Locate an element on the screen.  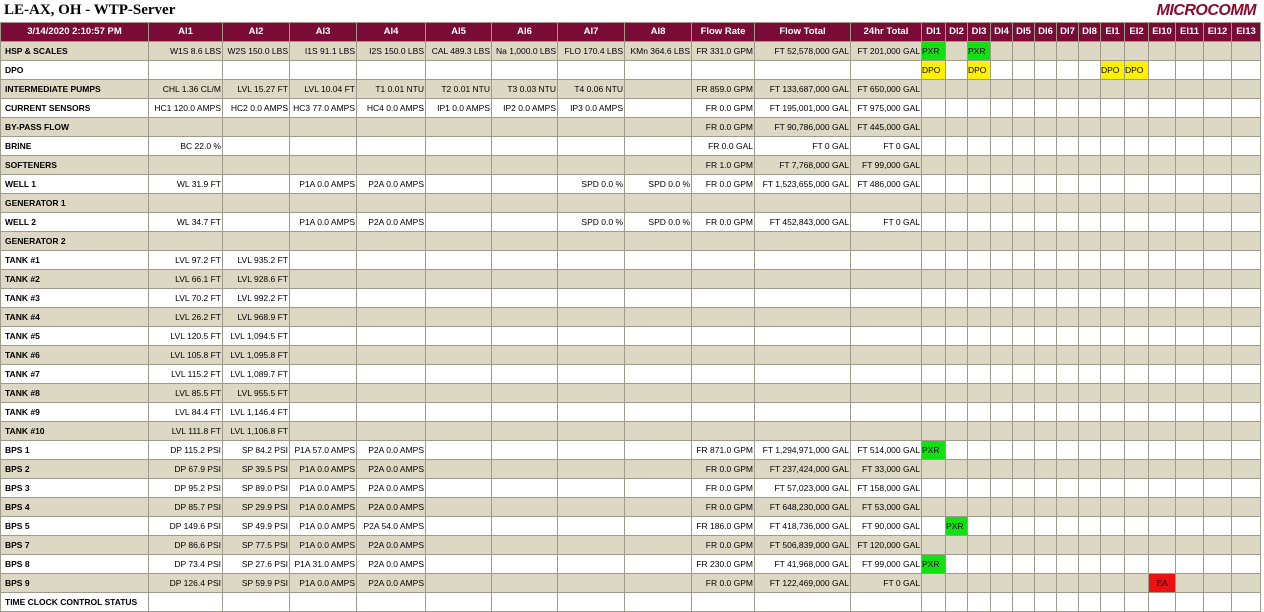
column-header-25: EI13 is located at coordinates (1246, 32).